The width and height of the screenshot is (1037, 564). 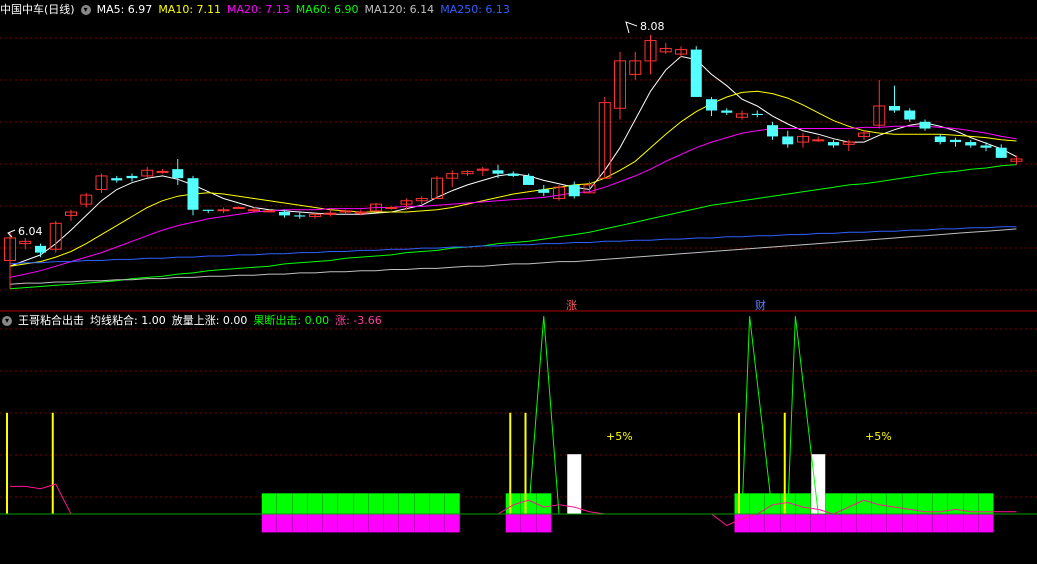 I want to click on low-label: 6.04, so click(x=30, y=231).